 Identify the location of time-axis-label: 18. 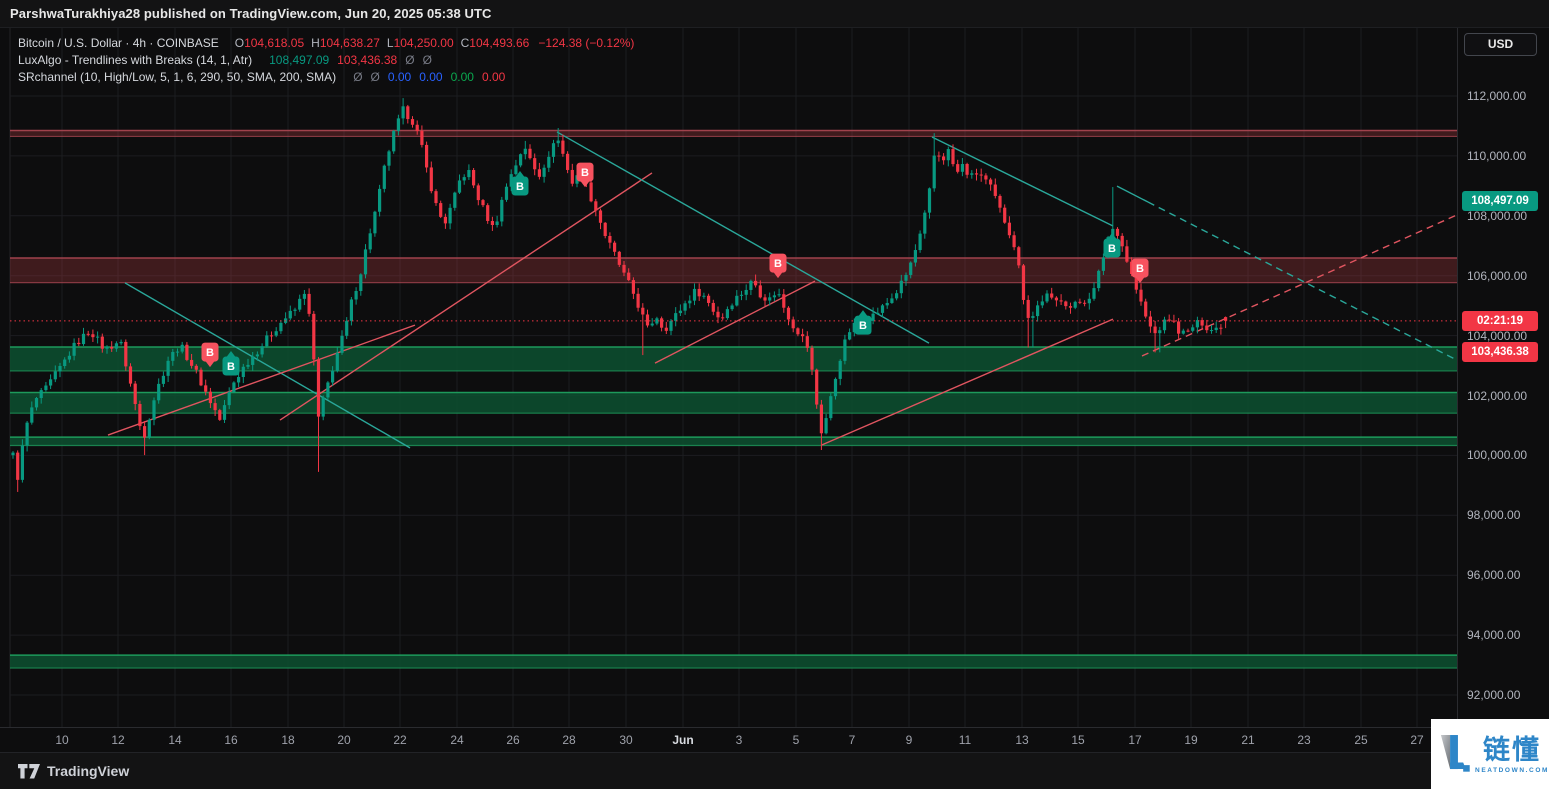
(288, 740).